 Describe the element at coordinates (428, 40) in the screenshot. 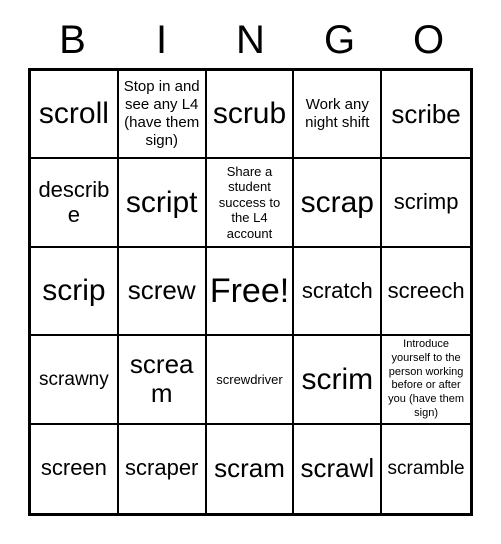

I see `bingo-header-letter-o: O` at that location.